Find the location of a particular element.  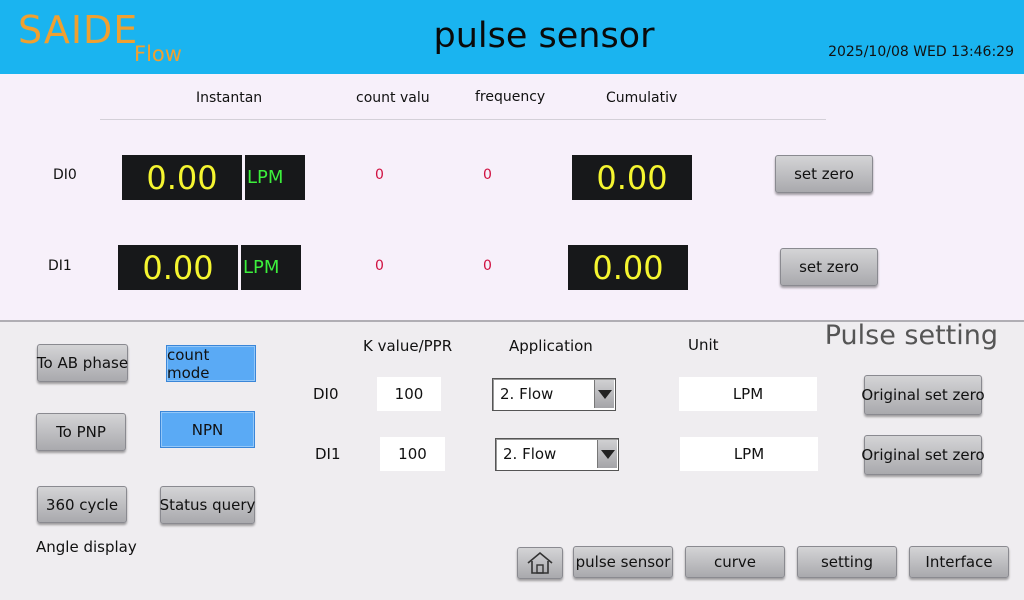

k-value-input-di1: 100 is located at coordinates (412, 454).